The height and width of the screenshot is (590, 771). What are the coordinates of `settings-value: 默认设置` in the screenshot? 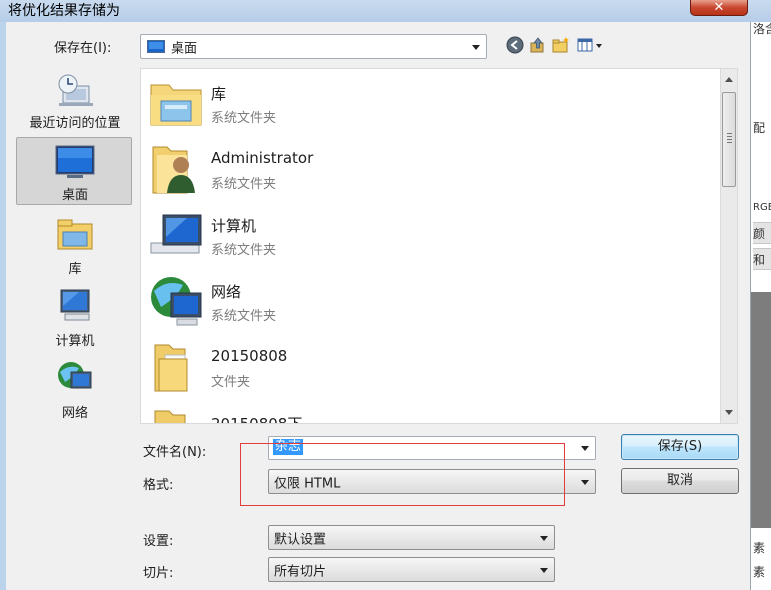 It's located at (300, 539).